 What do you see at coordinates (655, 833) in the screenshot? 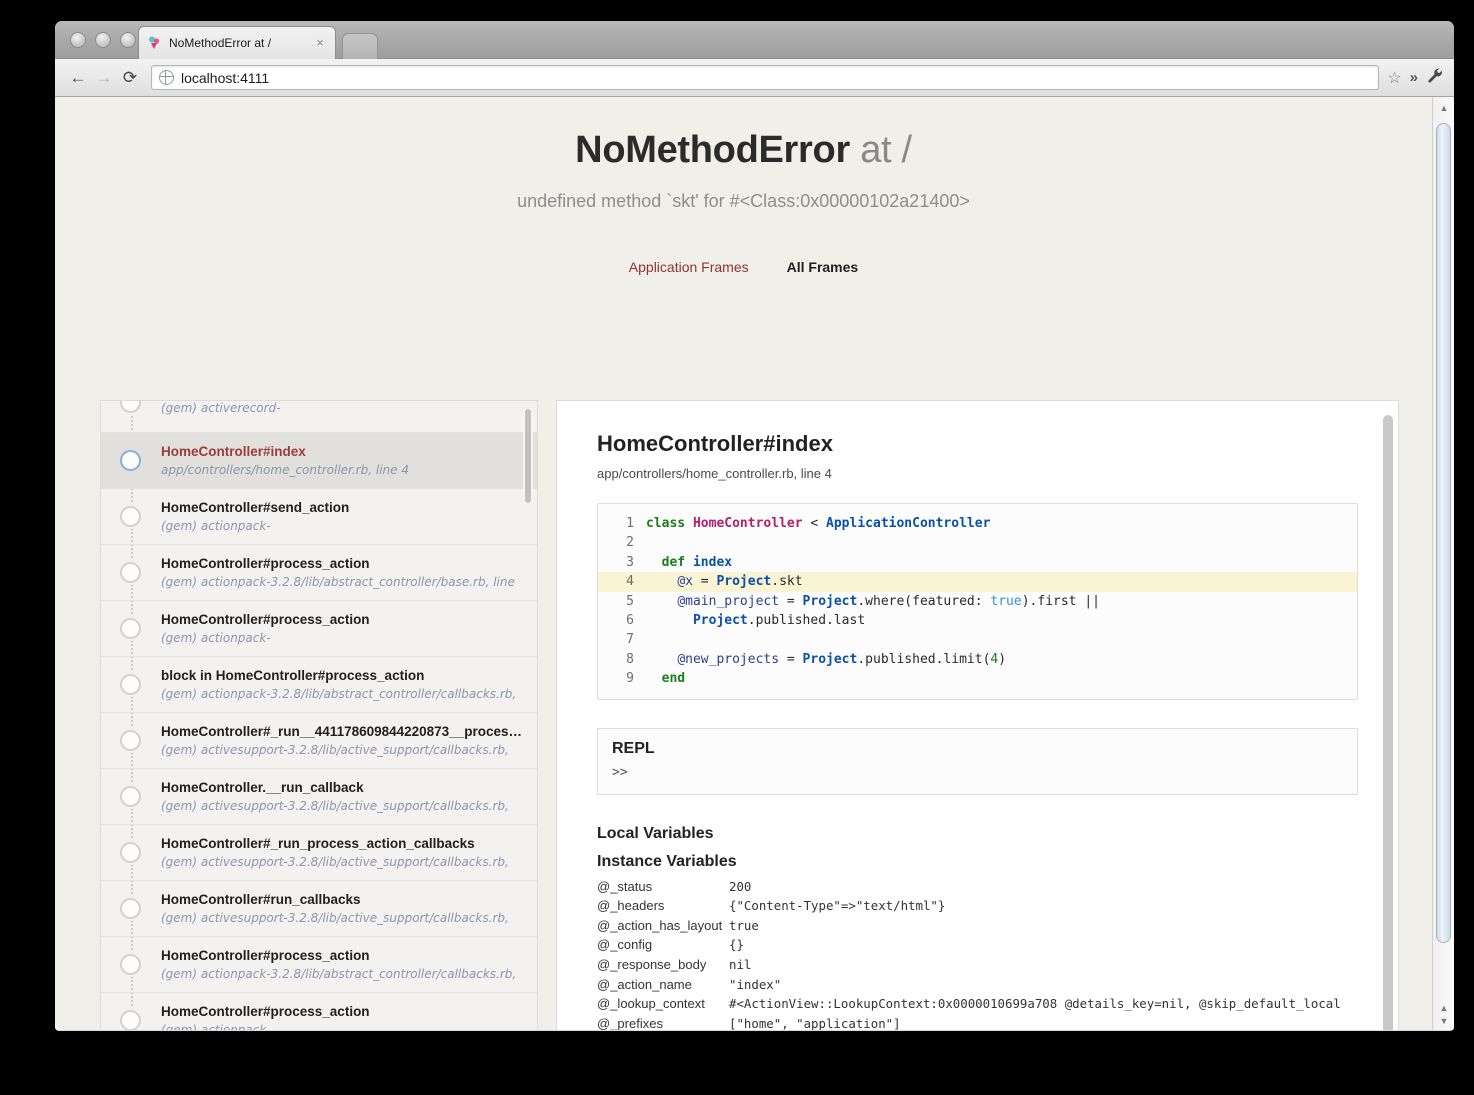
I see `local-variables-title: Local Variables` at bounding box center [655, 833].